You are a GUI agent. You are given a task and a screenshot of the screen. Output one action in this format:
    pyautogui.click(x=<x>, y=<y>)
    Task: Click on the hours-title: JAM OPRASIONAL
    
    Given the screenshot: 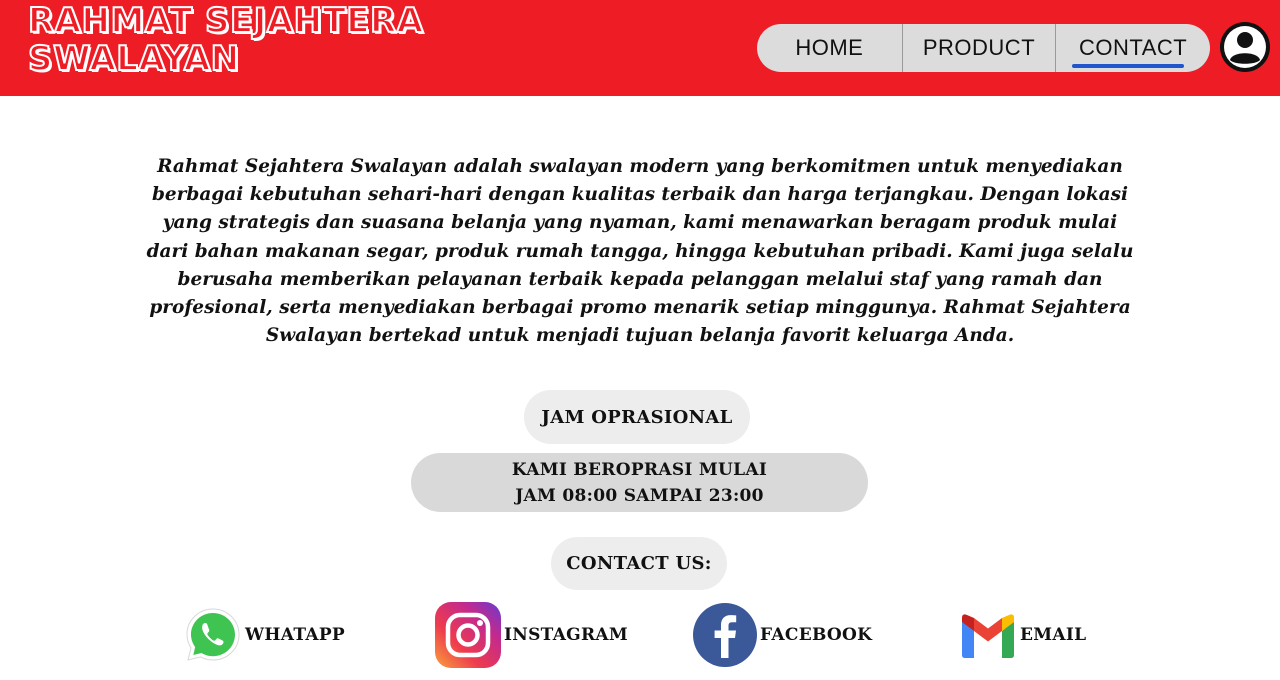 What is the action you would take?
    pyautogui.click(x=637, y=417)
    